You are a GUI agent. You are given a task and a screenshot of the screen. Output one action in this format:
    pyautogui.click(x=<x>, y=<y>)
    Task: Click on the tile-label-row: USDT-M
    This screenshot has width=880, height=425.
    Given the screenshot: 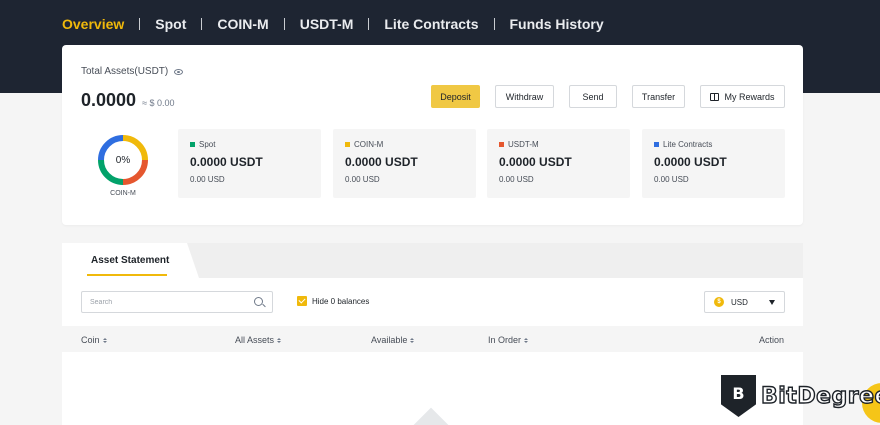 What is the action you would take?
    pyautogui.click(x=519, y=144)
    